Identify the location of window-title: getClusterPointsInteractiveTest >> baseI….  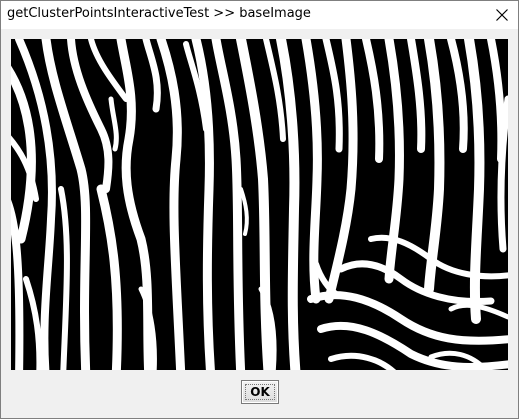
(159, 13).